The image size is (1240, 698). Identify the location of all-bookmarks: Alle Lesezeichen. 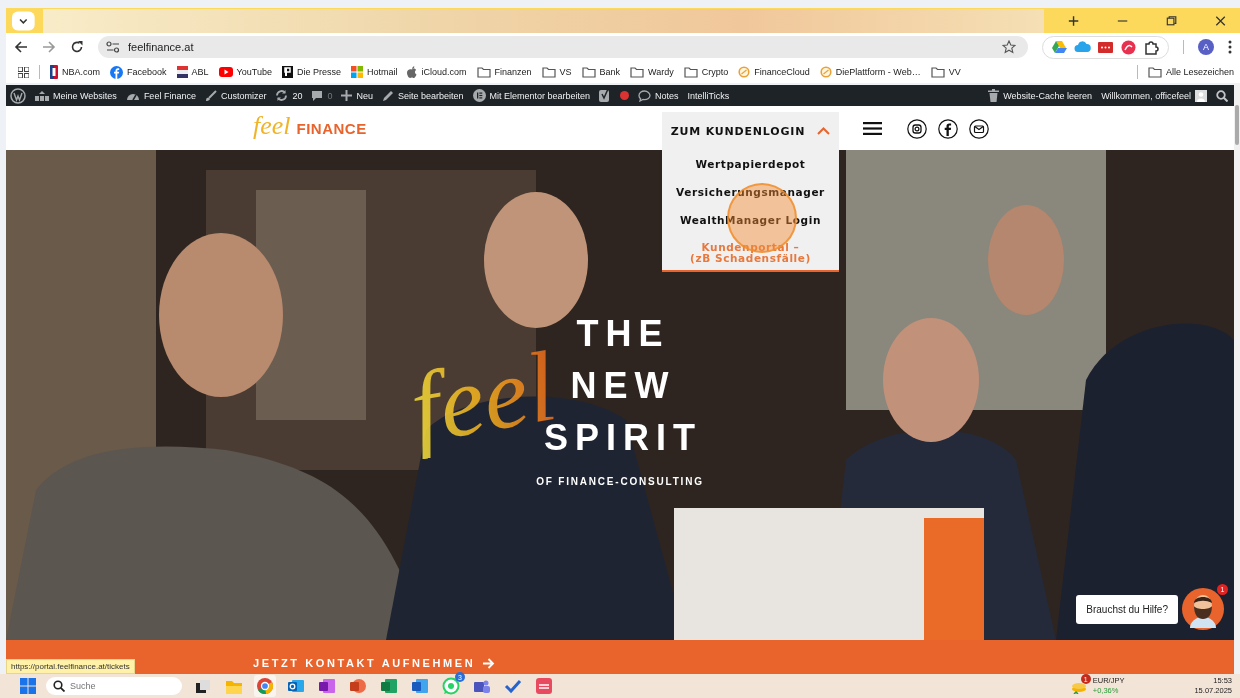
(1190, 72).